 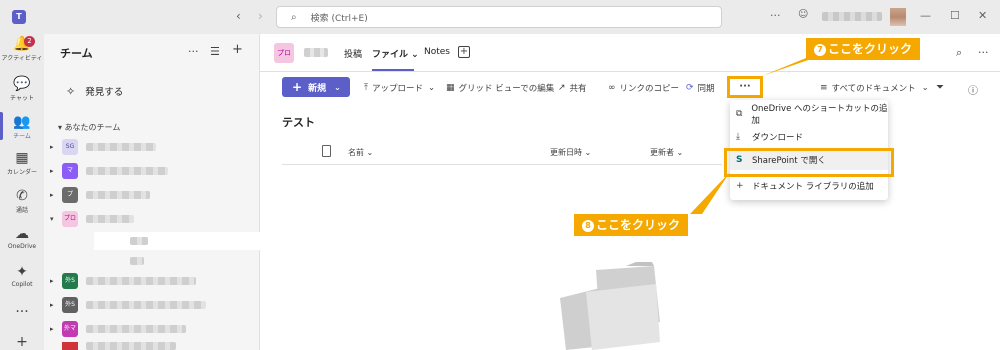 What do you see at coordinates (788, 67) in the screenshot?
I see `callout-7-pointer` at bounding box center [788, 67].